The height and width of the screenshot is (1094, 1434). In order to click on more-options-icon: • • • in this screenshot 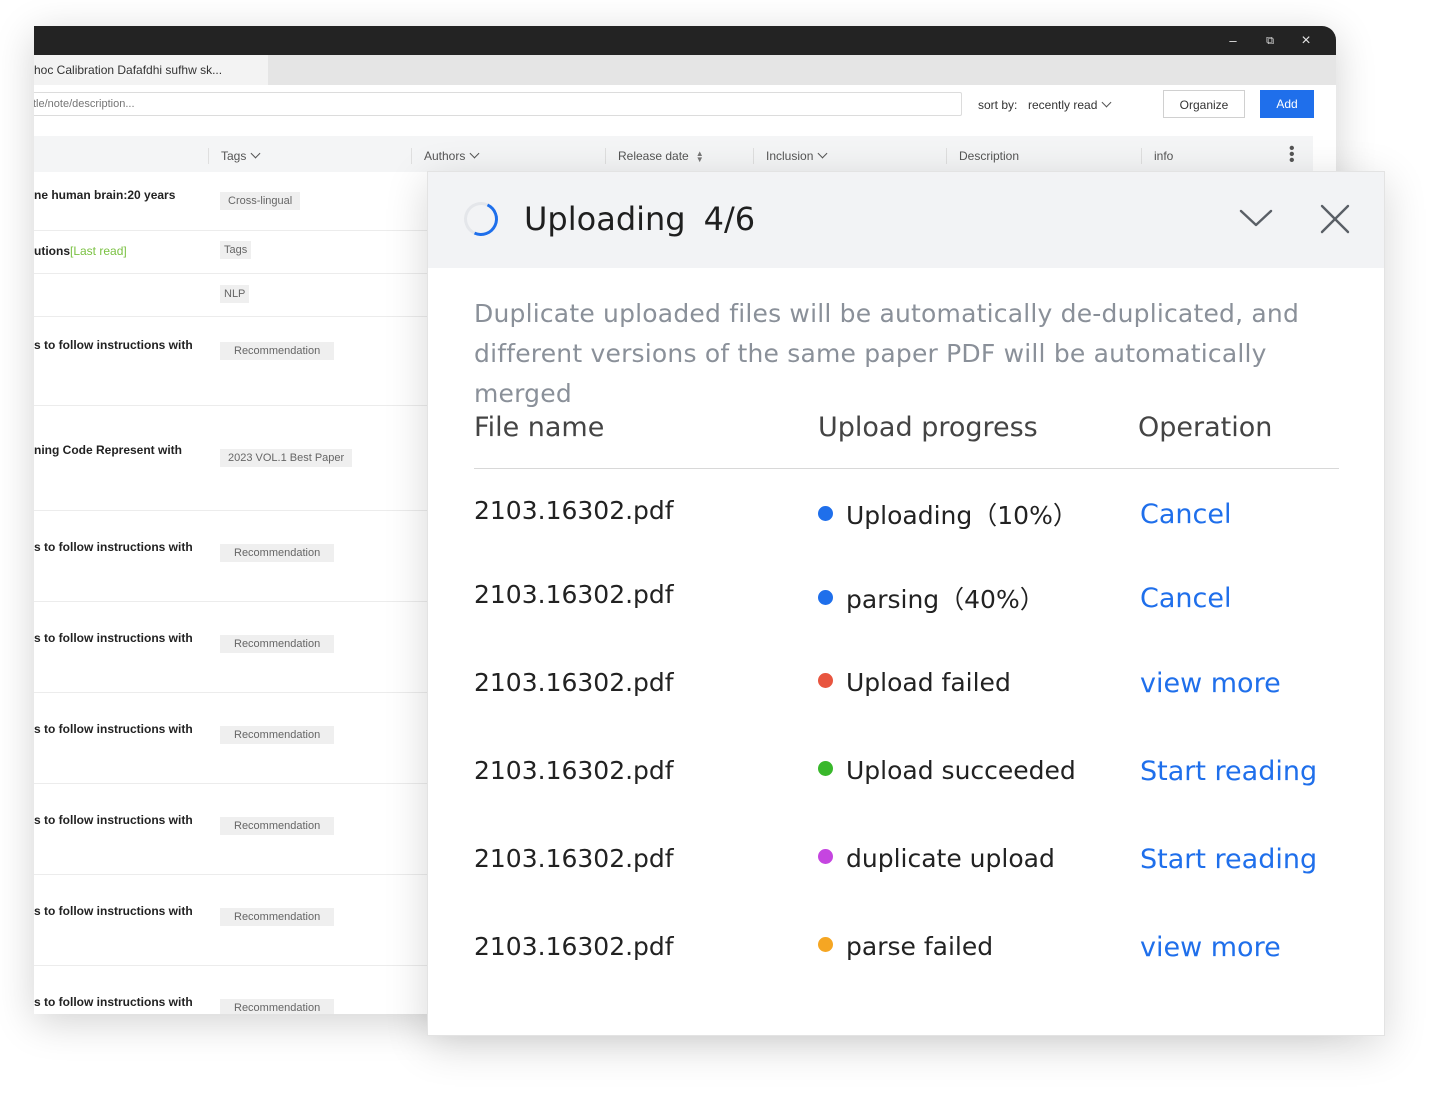, I will do `click(1292, 155)`.